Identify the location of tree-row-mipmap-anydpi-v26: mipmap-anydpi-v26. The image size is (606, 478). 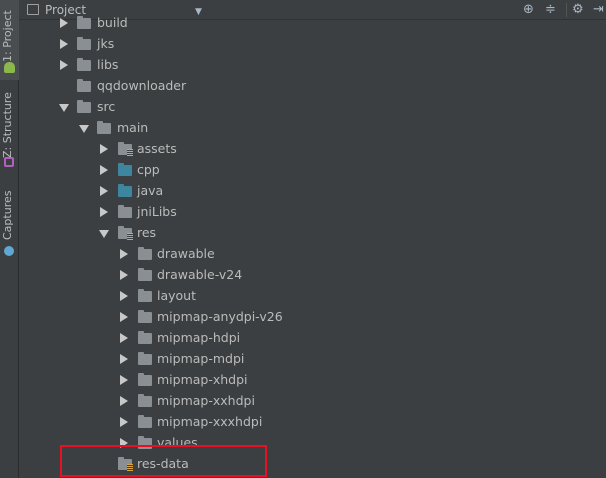
(312, 317).